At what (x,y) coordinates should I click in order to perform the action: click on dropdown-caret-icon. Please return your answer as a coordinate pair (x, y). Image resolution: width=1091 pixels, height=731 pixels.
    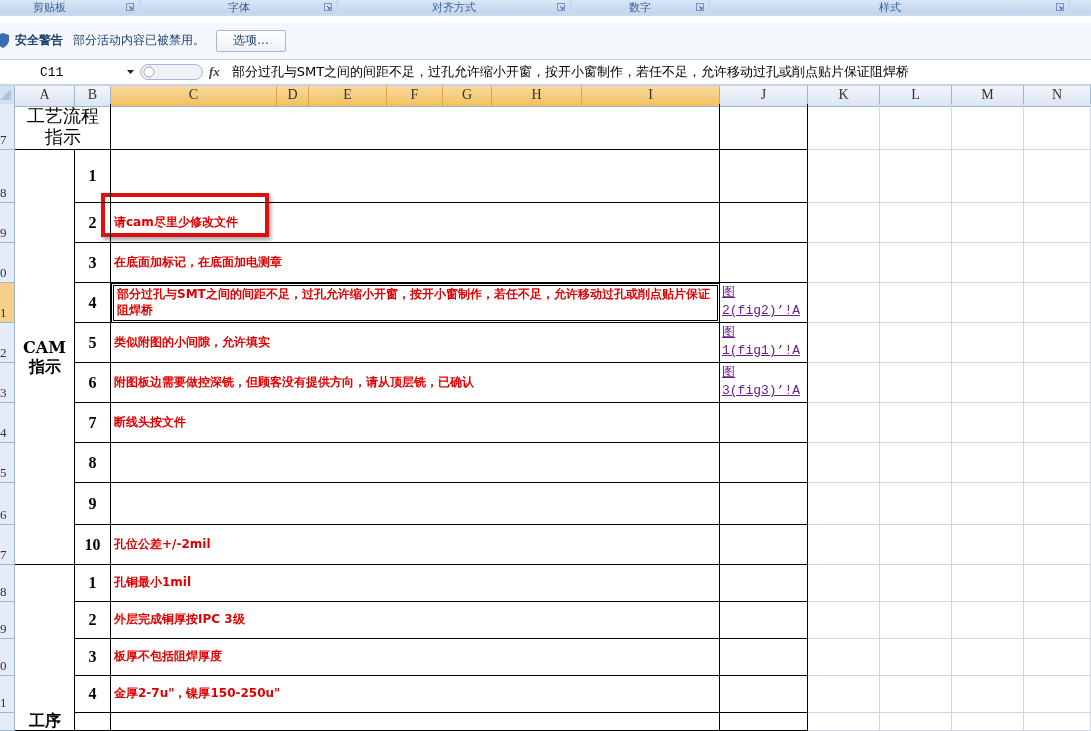
    Looking at the image, I should click on (130, 72).